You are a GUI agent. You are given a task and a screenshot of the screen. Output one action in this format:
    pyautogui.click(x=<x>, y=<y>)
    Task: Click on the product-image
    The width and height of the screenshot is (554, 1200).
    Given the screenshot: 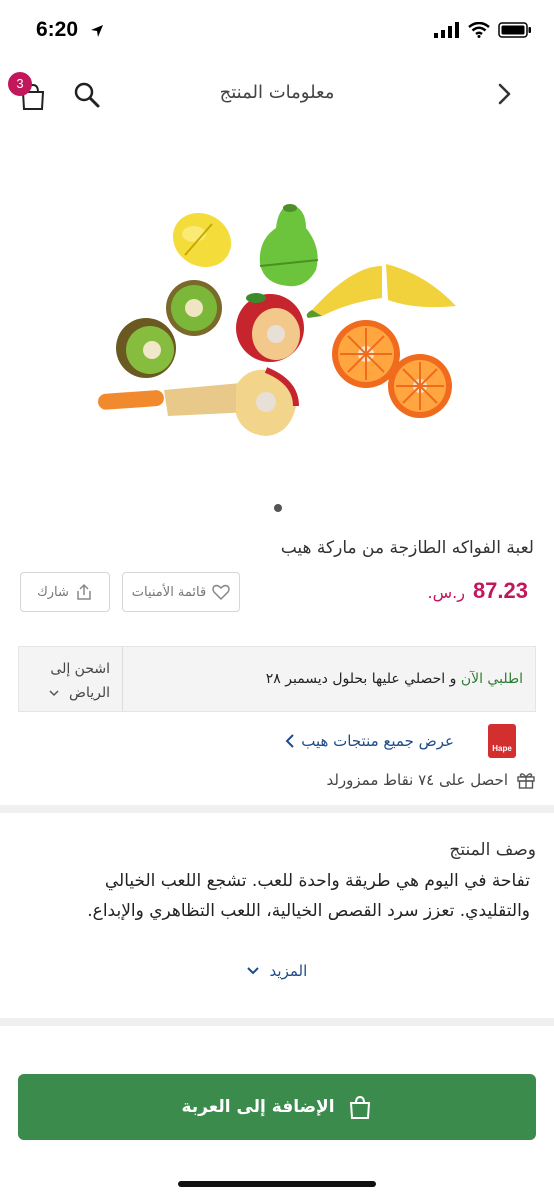 What is the action you would take?
    pyautogui.click(x=280, y=320)
    